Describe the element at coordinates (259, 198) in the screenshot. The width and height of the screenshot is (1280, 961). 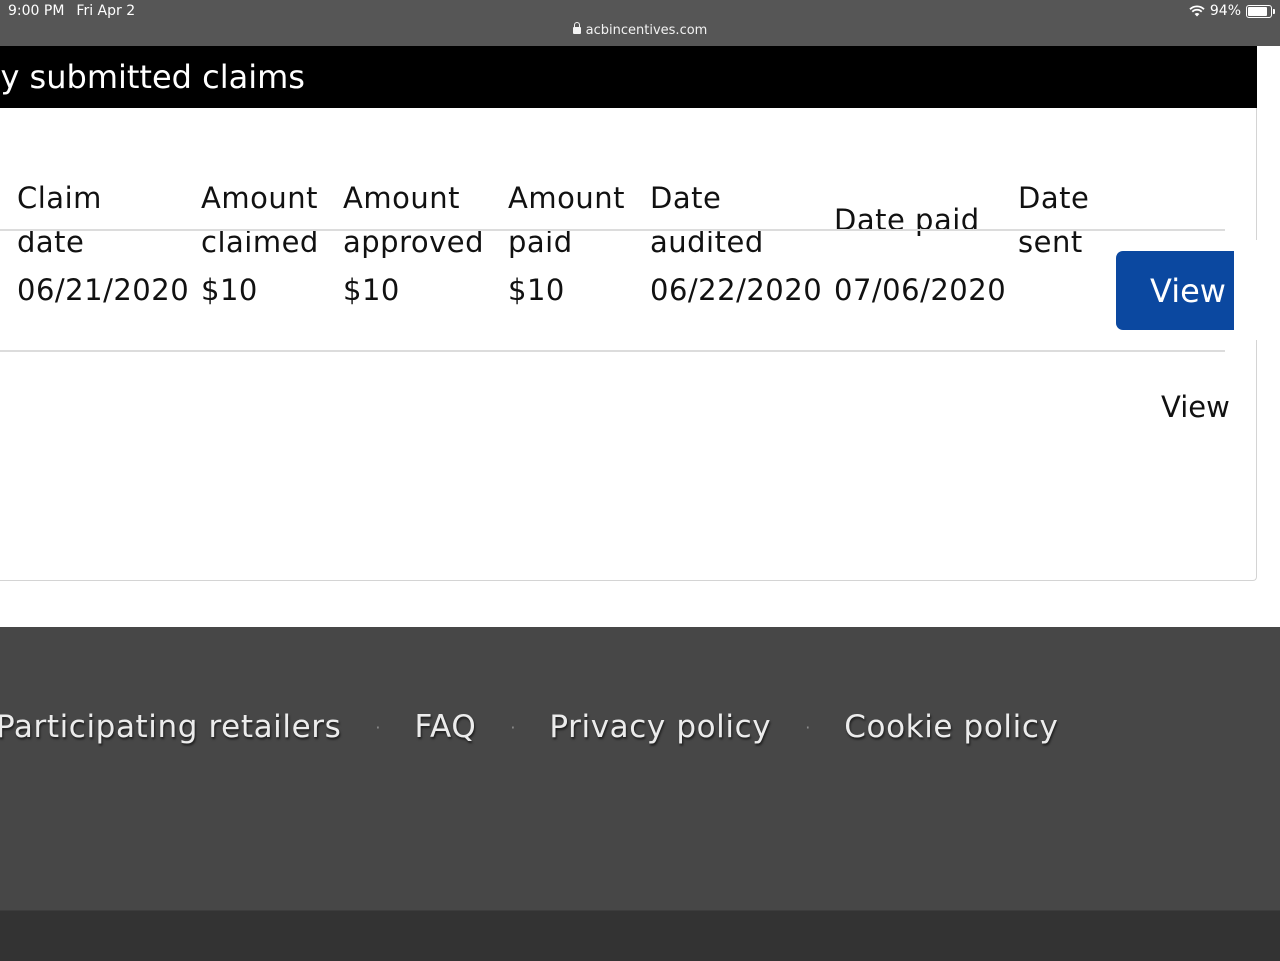
I see `header-amount-claimed-line1: Amount` at that location.